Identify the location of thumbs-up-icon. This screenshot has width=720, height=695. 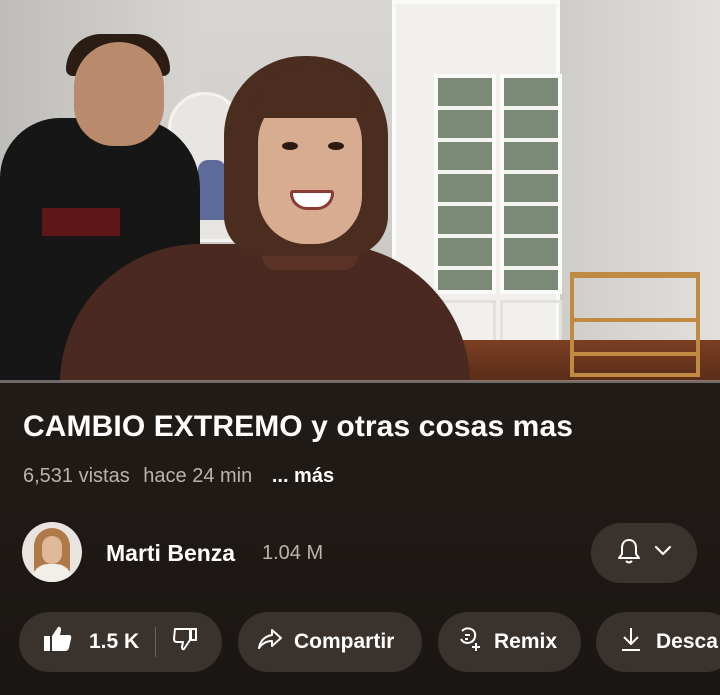
(58, 642).